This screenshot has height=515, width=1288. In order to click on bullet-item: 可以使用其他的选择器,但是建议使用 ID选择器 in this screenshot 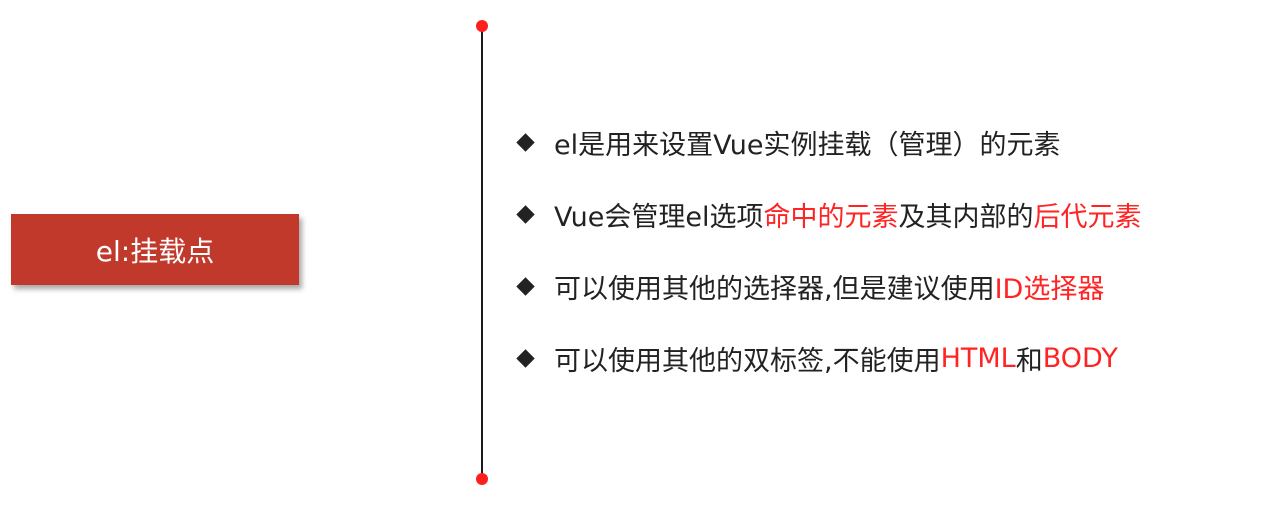, I will do `click(895, 286)`.